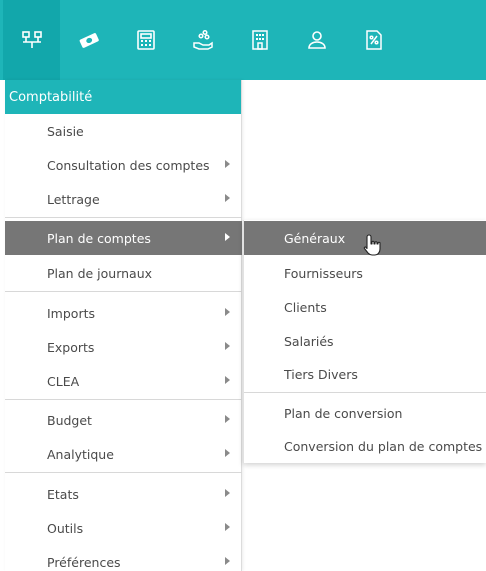 The image size is (486, 571). Describe the element at coordinates (123, 97) in the screenshot. I see `menu-title: Comptabilité` at that location.